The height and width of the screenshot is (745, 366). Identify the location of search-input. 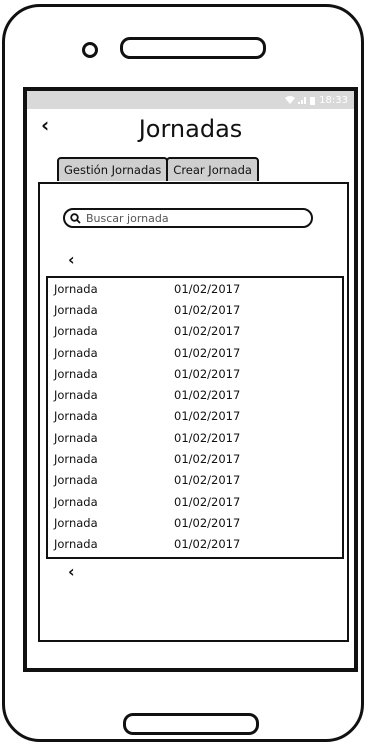
(186, 218).